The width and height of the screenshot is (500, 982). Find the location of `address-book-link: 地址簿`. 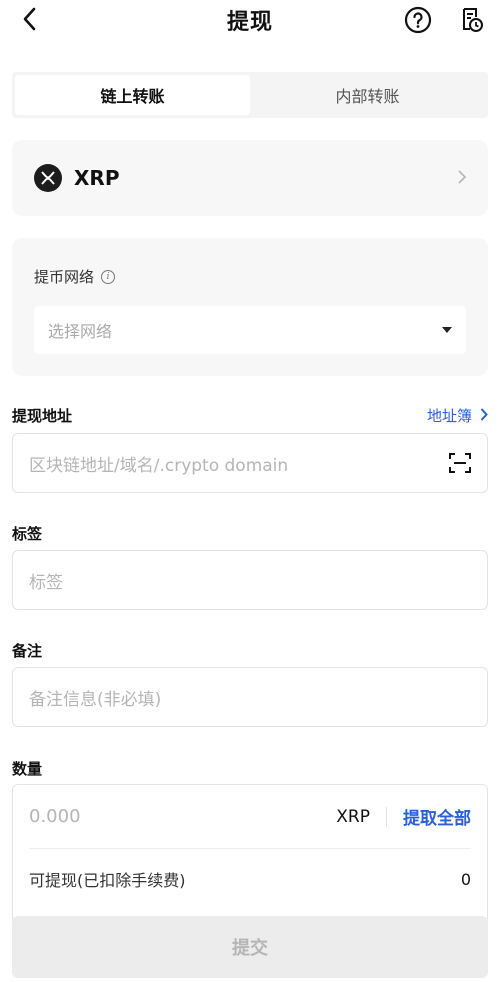

address-book-link: 地址簿 is located at coordinates (457, 415).